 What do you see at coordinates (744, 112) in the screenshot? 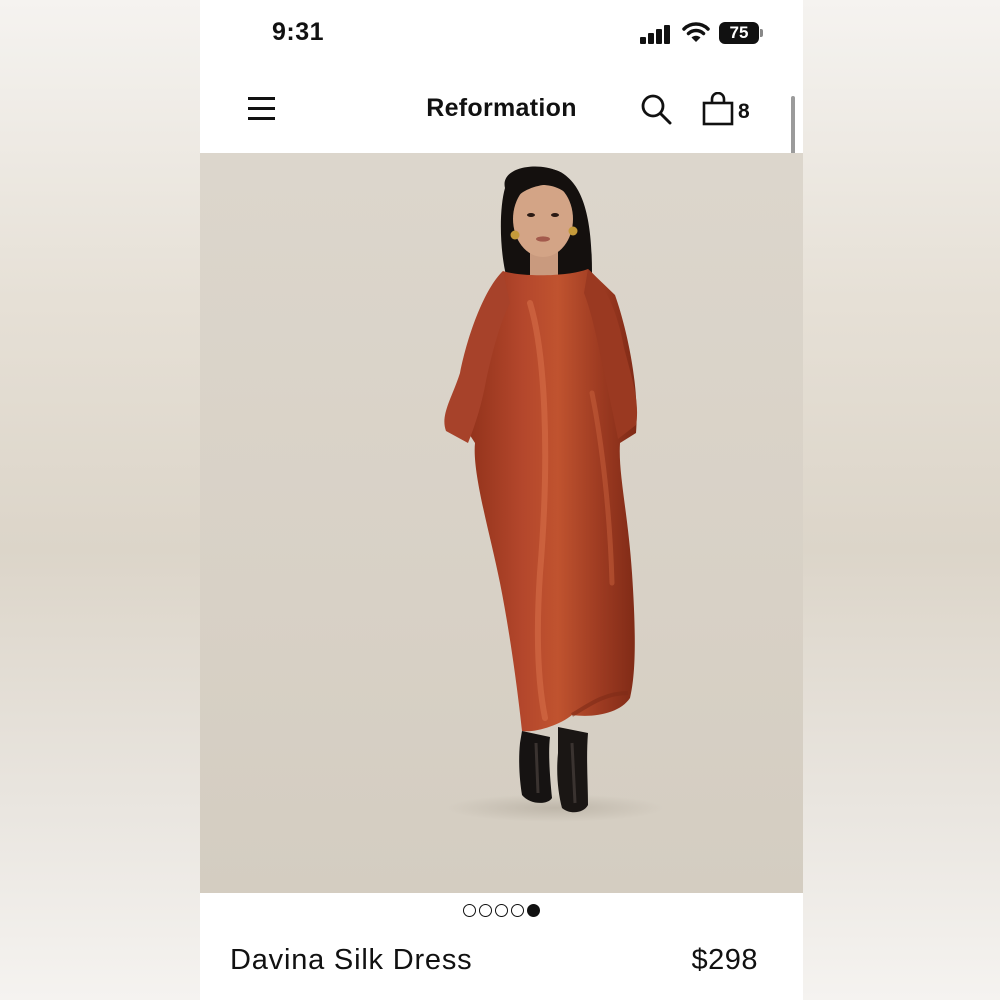
I see `bag-count-badge: 8` at bounding box center [744, 112].